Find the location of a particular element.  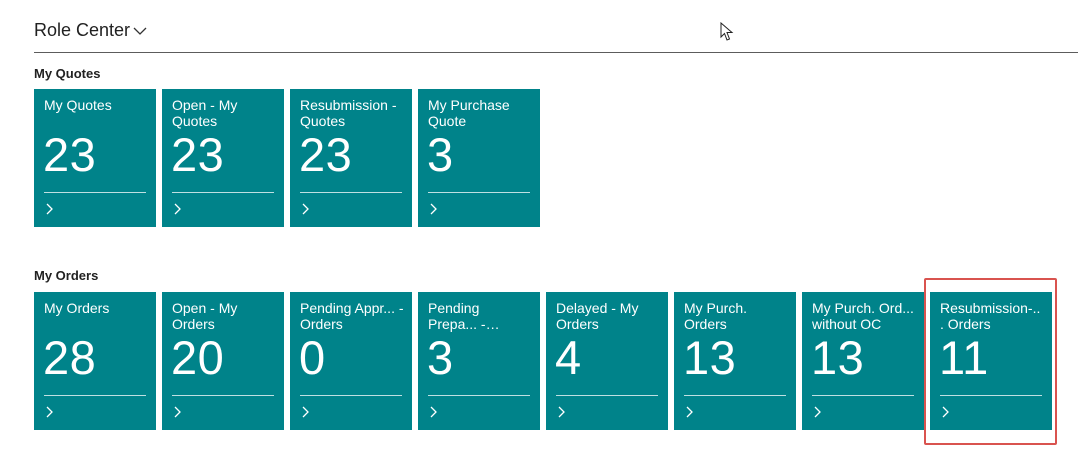

tile-value: 4 is located at coordinates (568, 357).